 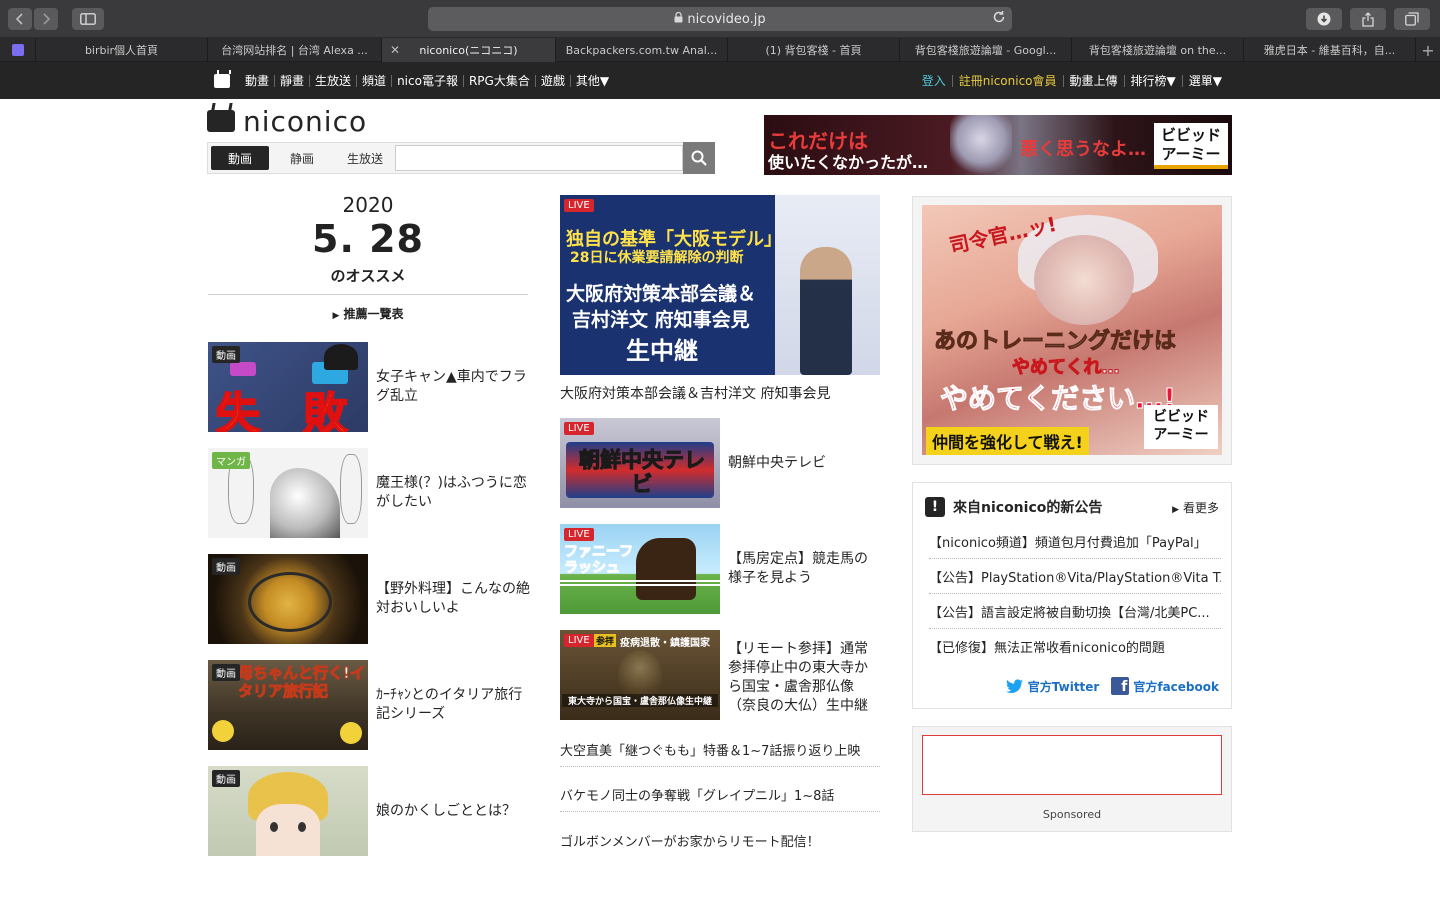 I want to click on search-button, so click(x=699, y=158).